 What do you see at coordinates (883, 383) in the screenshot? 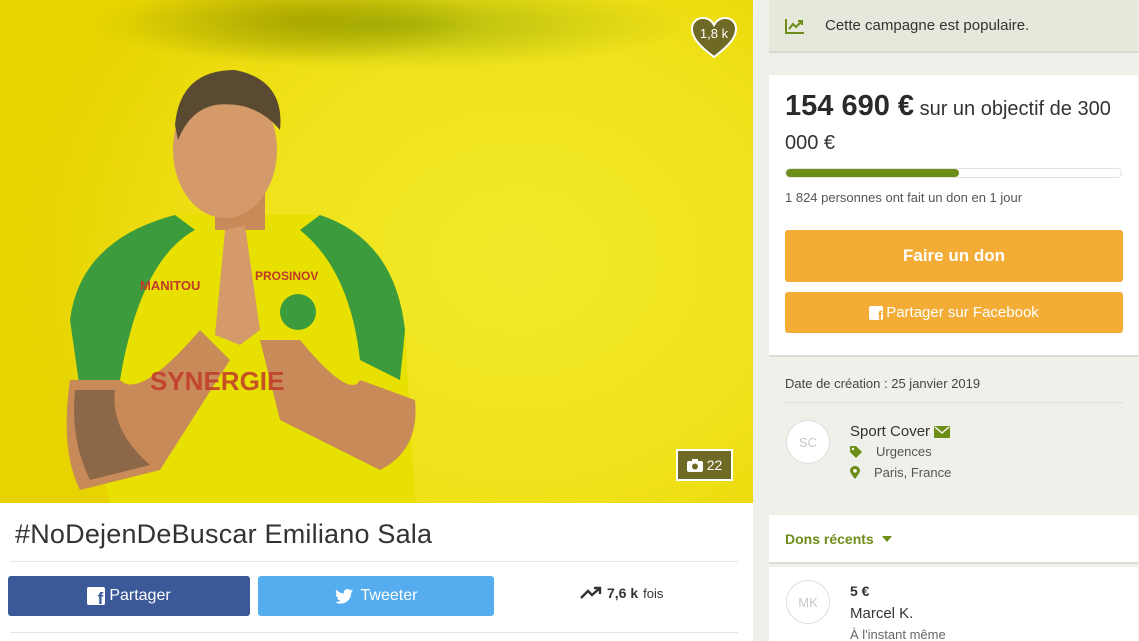
I see `creation-date: Date de création : 25 janvier 2019` at bounding box center [883, 383].